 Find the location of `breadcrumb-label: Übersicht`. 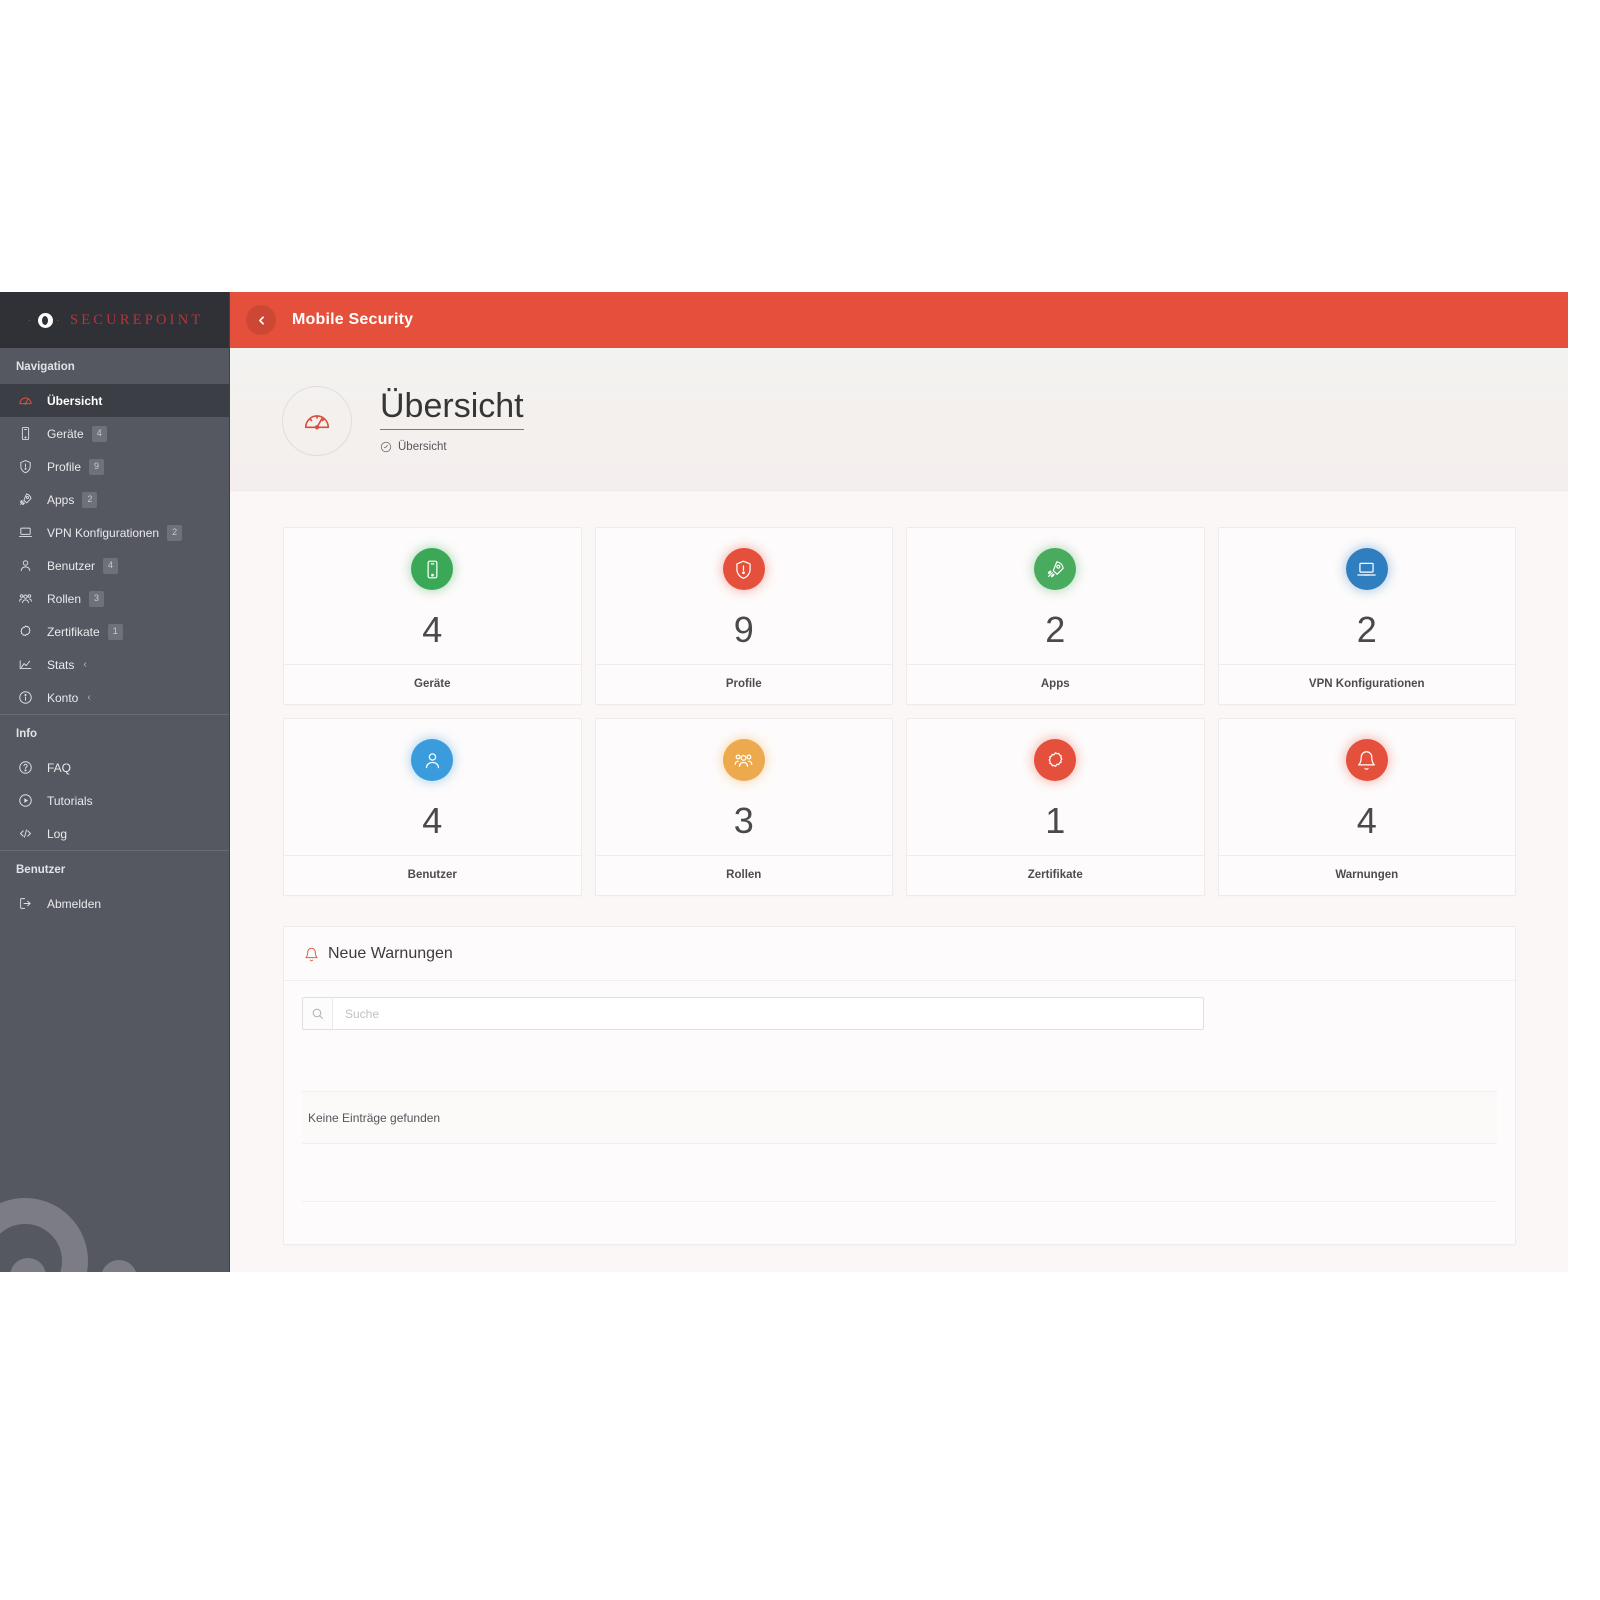

breadcrumb-label: Übersicht is located at coordinates (422, 447).